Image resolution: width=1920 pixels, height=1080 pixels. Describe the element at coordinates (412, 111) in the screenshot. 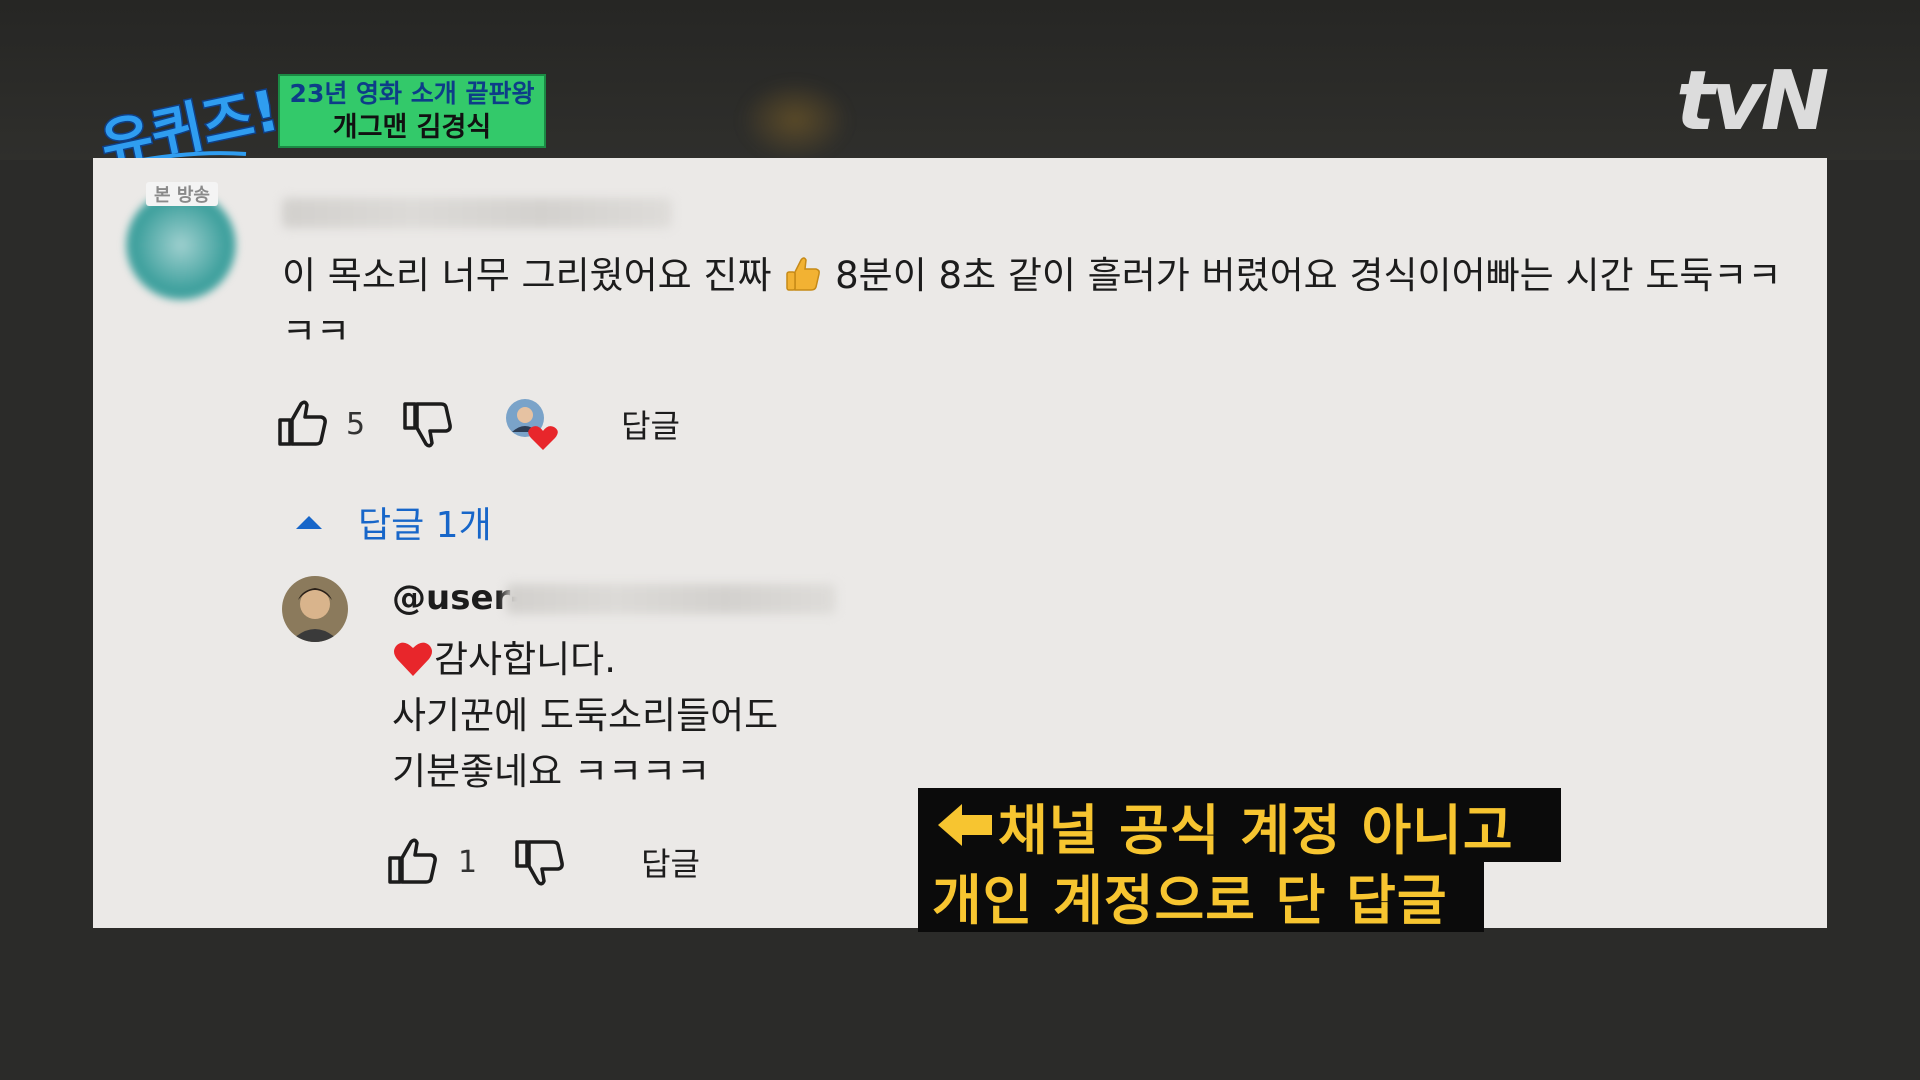

I see `episode-badge: 23년 영화 소개 끝판왕 개그맨 김경식` at that location.